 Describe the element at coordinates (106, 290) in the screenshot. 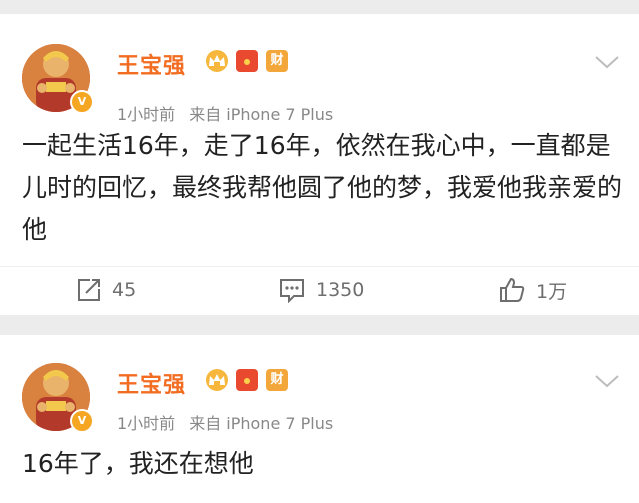

I see `repost-button: 45` at that location.